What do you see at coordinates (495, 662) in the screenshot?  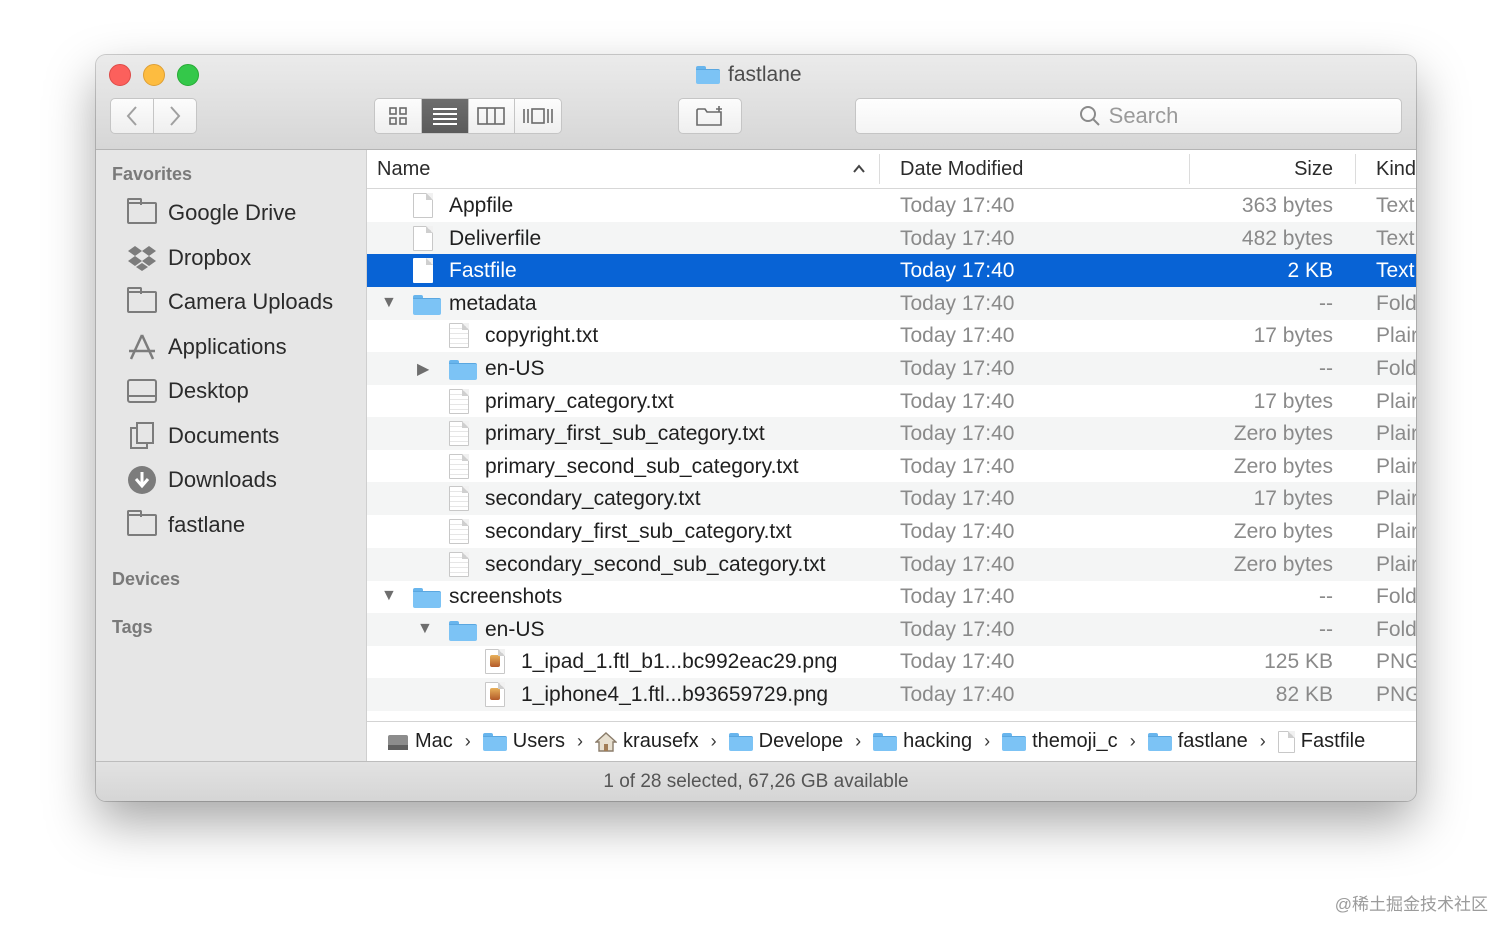 I see `image-file-icon` at bounding box center [495, 662].